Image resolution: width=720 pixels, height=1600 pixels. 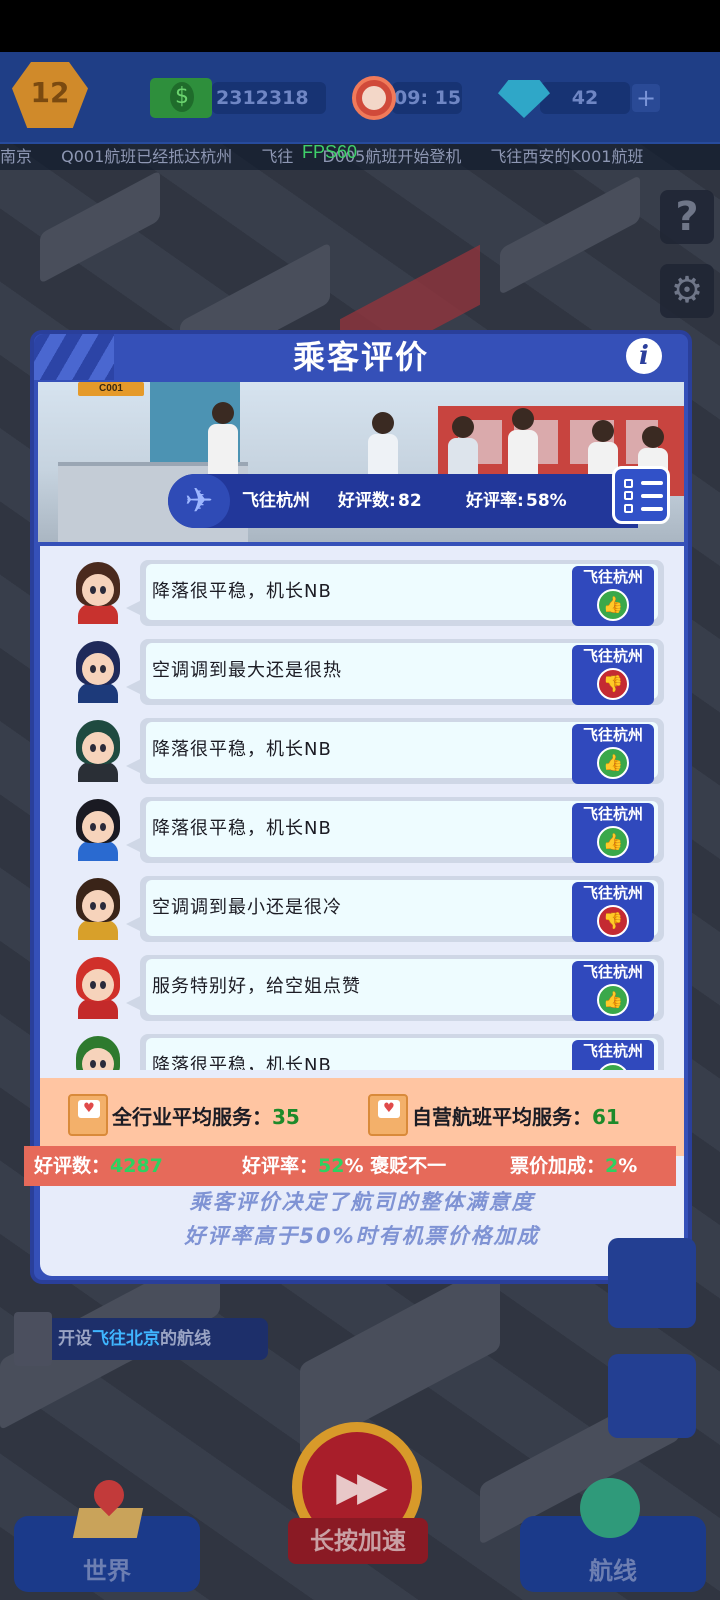 I want to click on world-label: 世界, so click(x=107, y=1571).